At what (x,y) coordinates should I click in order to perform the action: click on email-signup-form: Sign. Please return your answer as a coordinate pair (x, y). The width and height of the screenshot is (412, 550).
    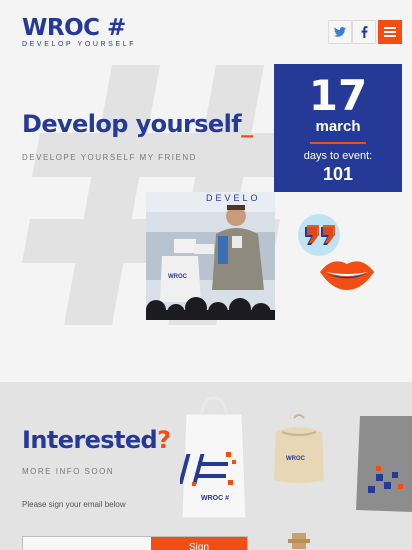
    Looking at the image, I should click on (135, 543).